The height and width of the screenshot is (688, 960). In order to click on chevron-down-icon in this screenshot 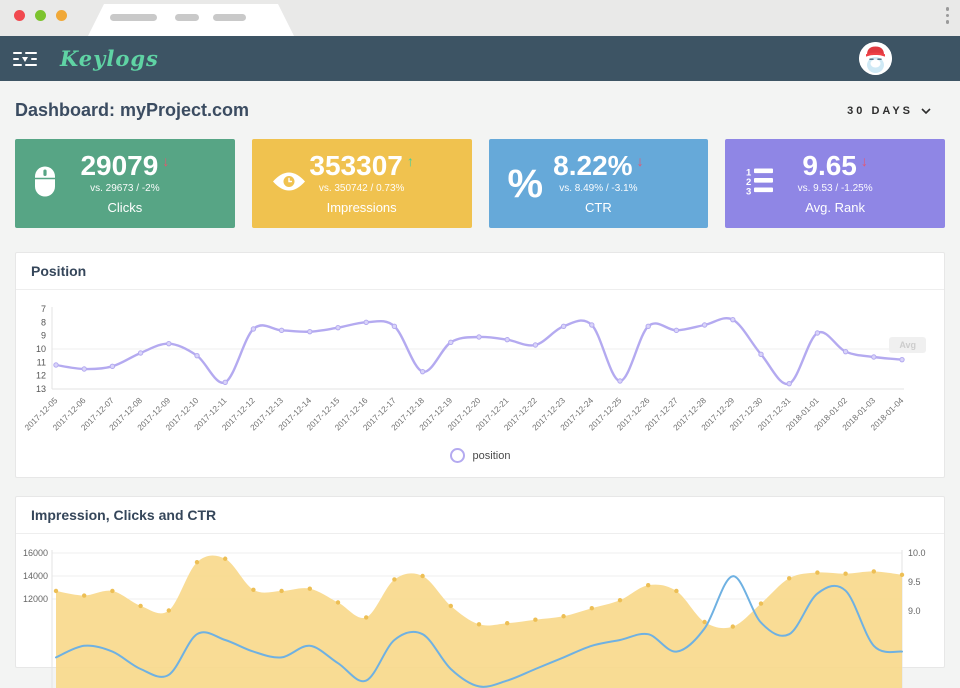, I will do `click(926, 110)`.